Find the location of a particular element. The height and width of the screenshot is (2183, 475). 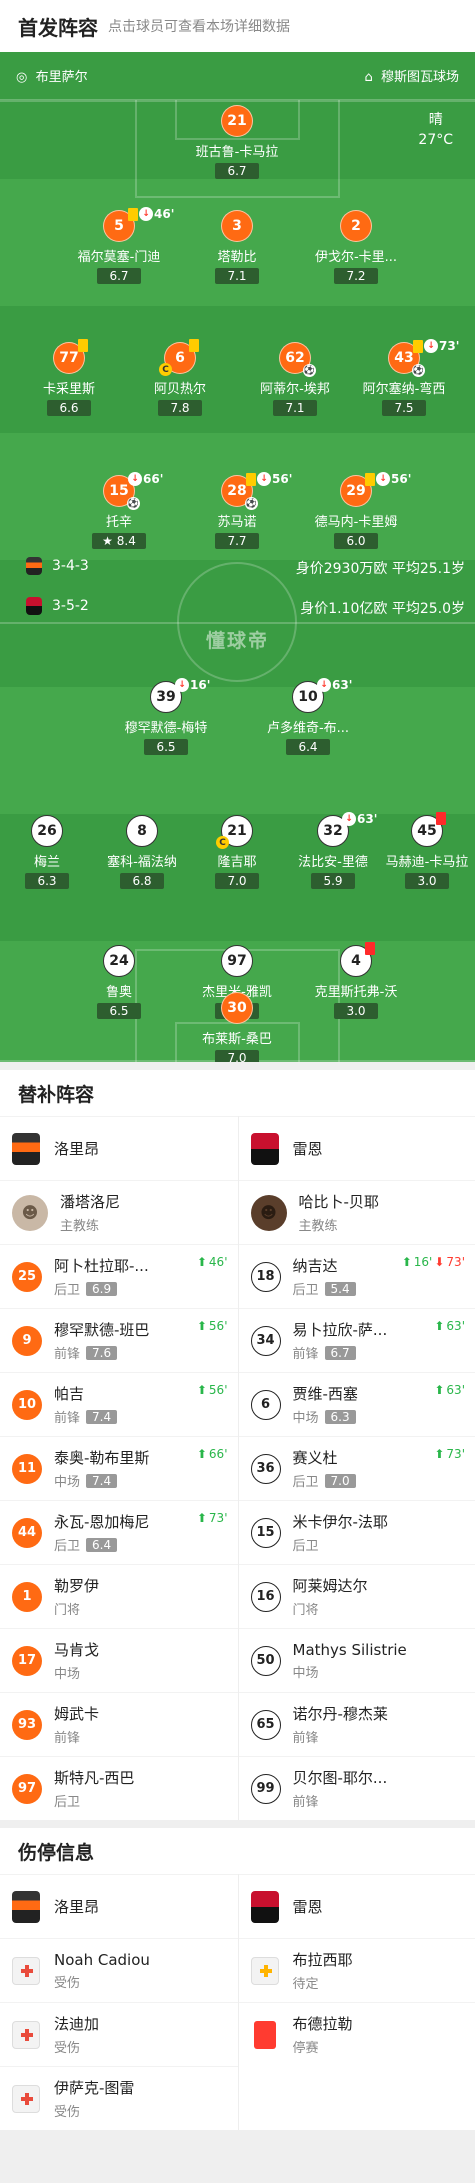

sub-player-row: 34易卜拉欣-萨...前锋6.7⬆63' is located at coordinates (357, 1340).